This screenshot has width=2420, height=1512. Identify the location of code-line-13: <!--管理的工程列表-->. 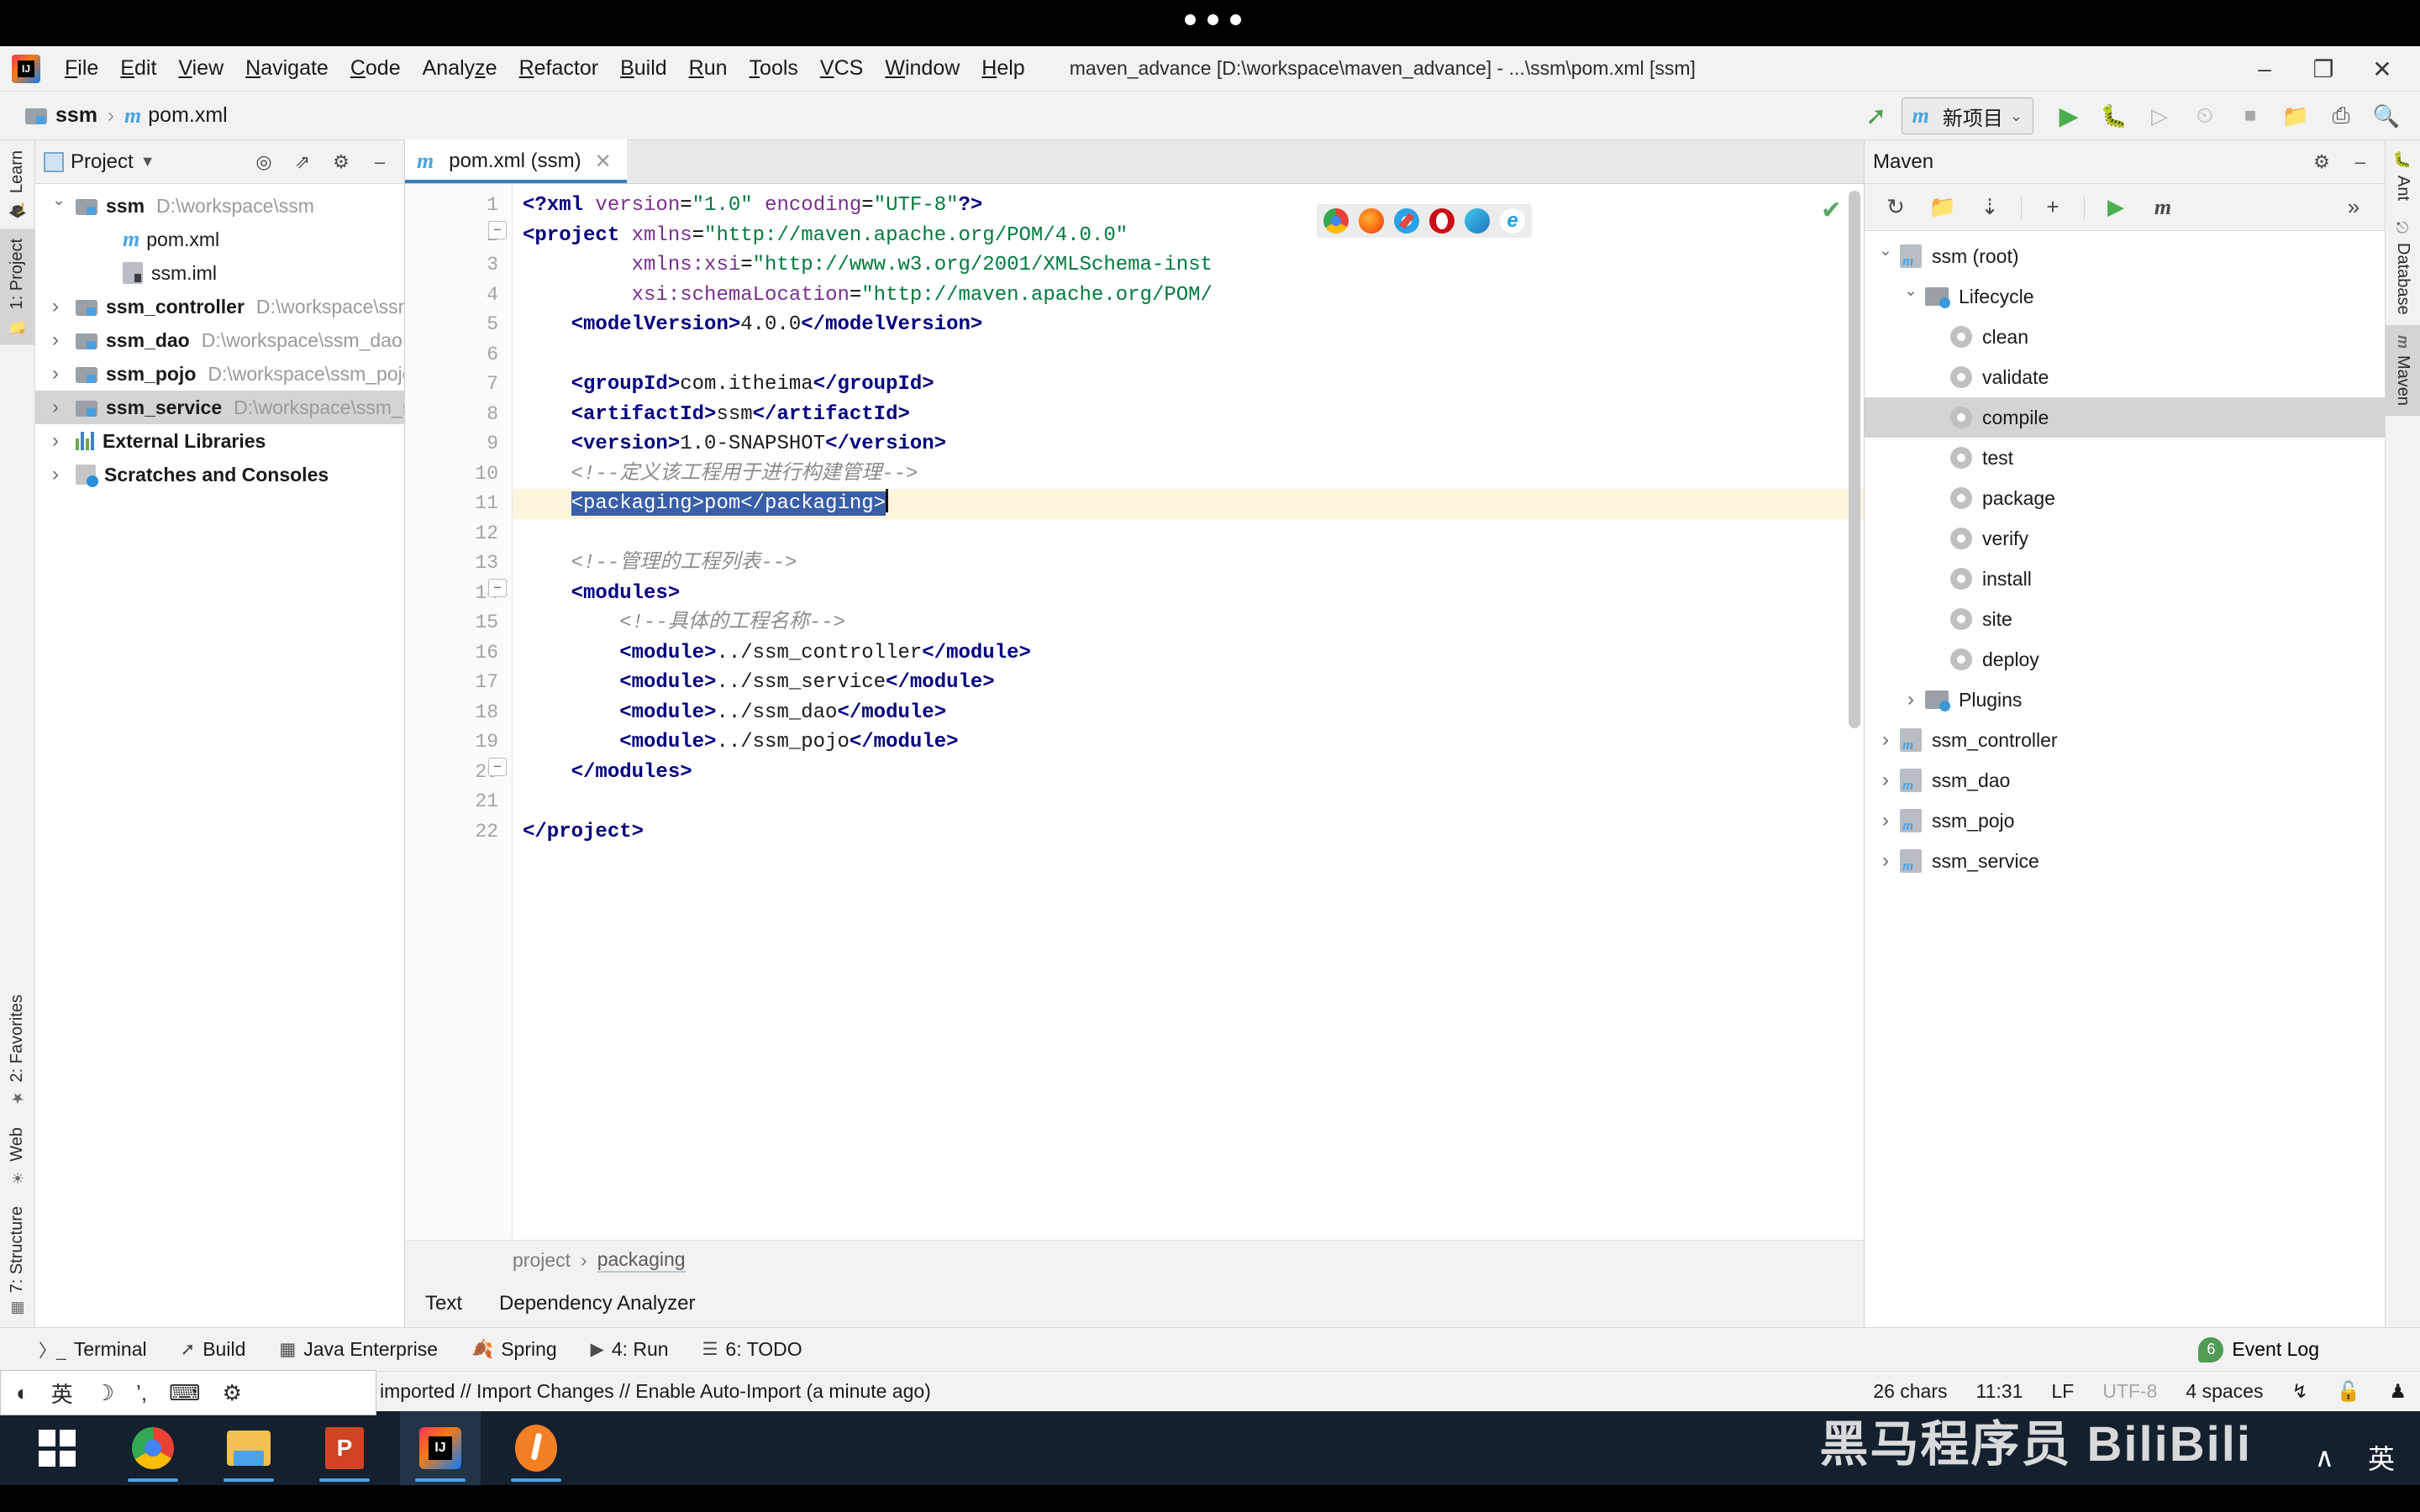
(1188, 564).